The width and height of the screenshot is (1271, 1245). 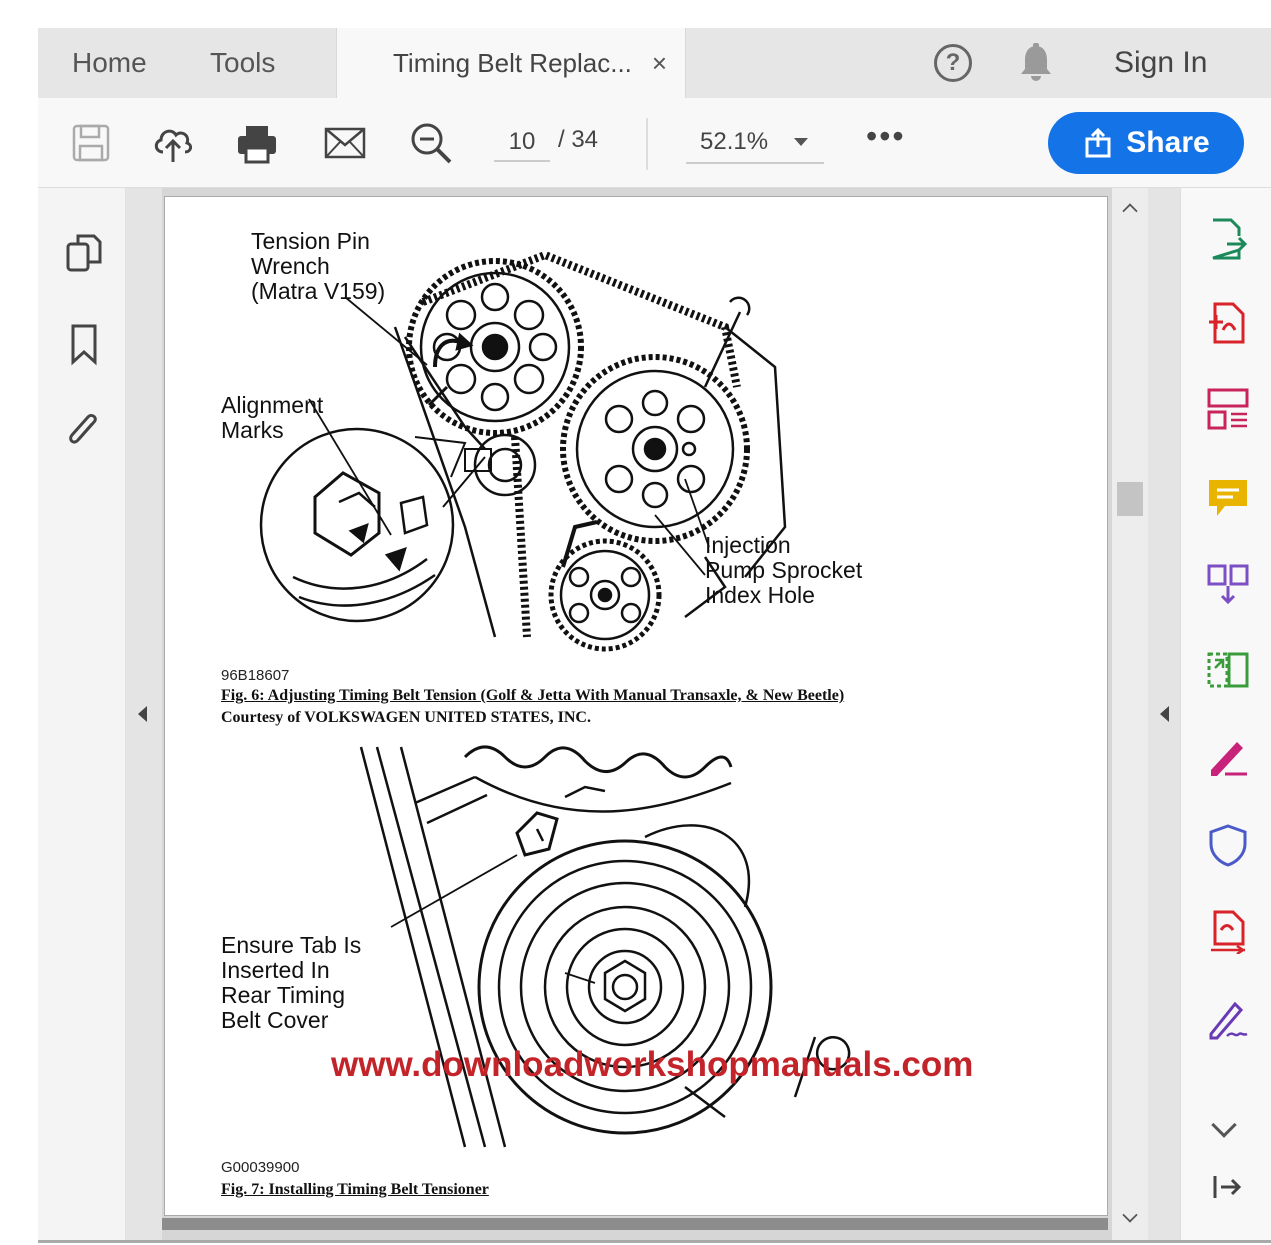 I want to click on share-button: Share, so click(x=1146, y=143).